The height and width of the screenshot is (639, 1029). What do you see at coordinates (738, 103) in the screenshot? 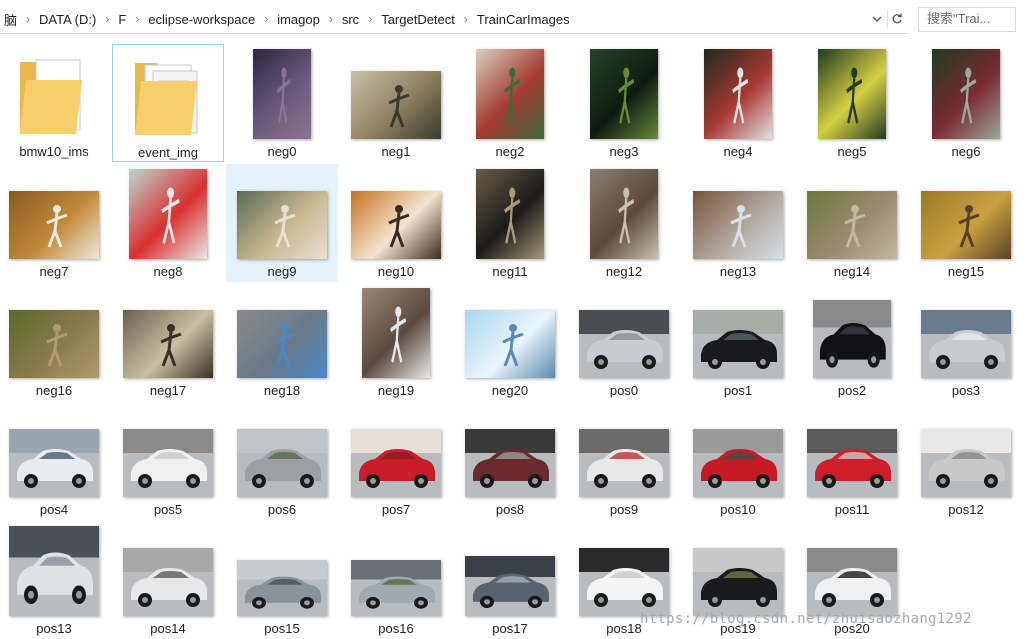
I see `image-file-item: neg4` at bounding box center [738, 103].